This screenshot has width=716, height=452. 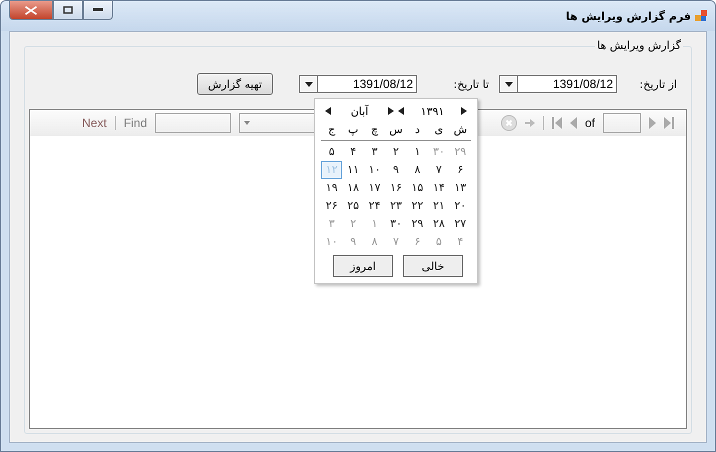 I want to click on calendar-day: ۲۳, so click(x=396, y=206).